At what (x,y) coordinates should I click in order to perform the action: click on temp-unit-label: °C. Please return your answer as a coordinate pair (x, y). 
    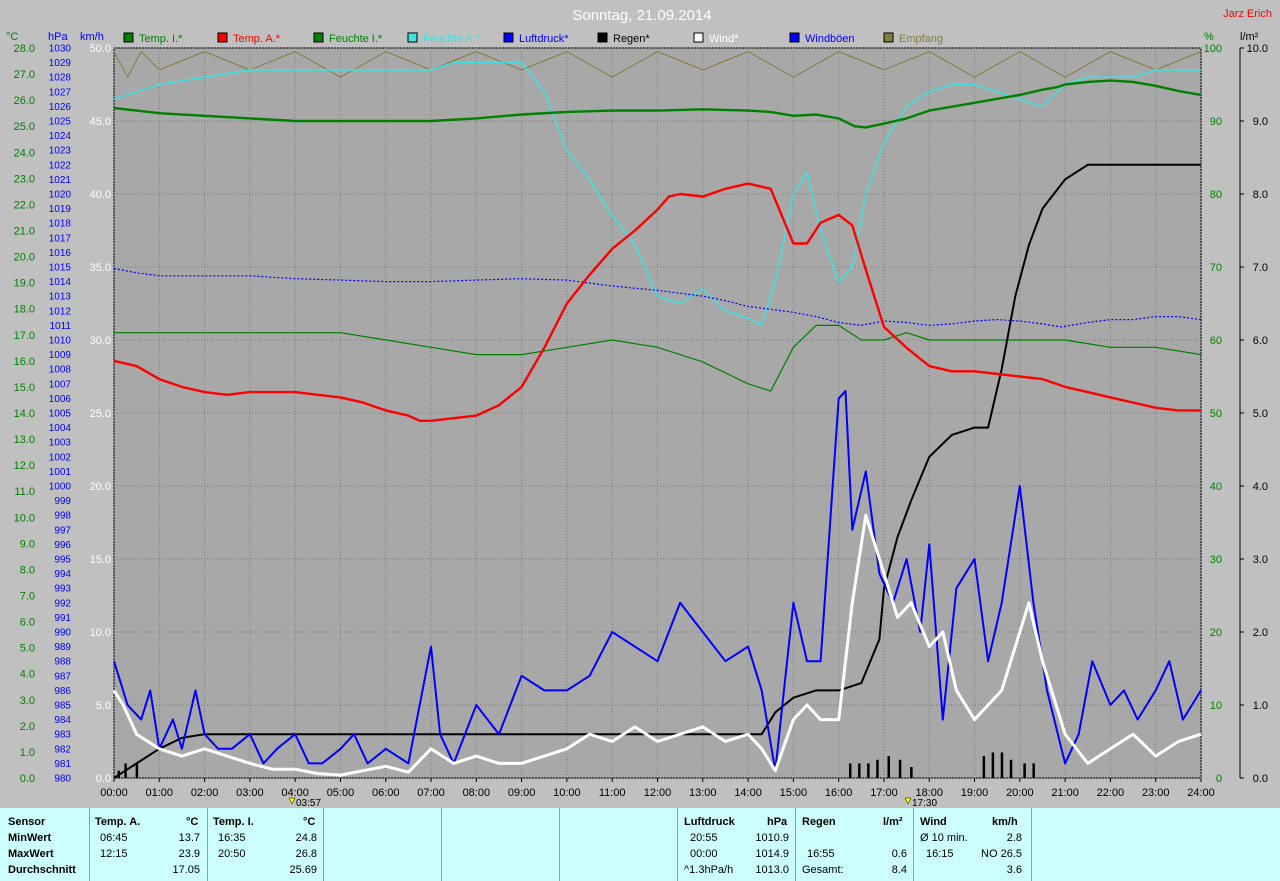
    Looking at the image, I should click on (12, 37).